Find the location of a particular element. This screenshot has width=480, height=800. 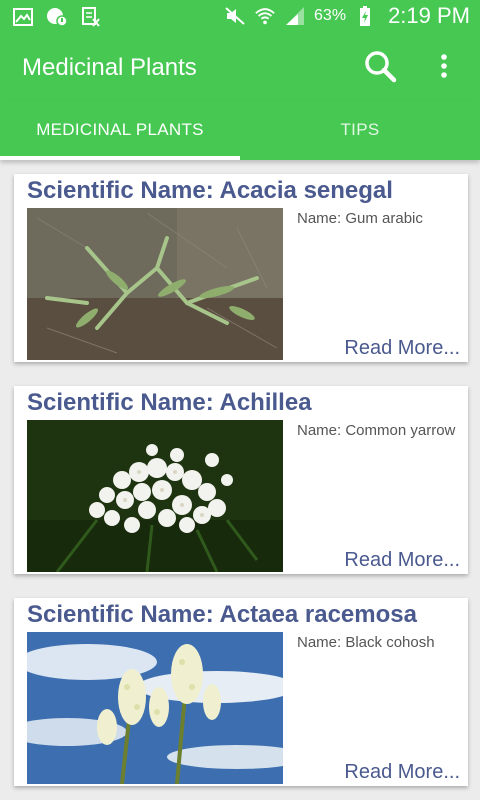

plant-scientific-name: Scientific Name: Actaea racemosa is located at coordinates (222, 614).